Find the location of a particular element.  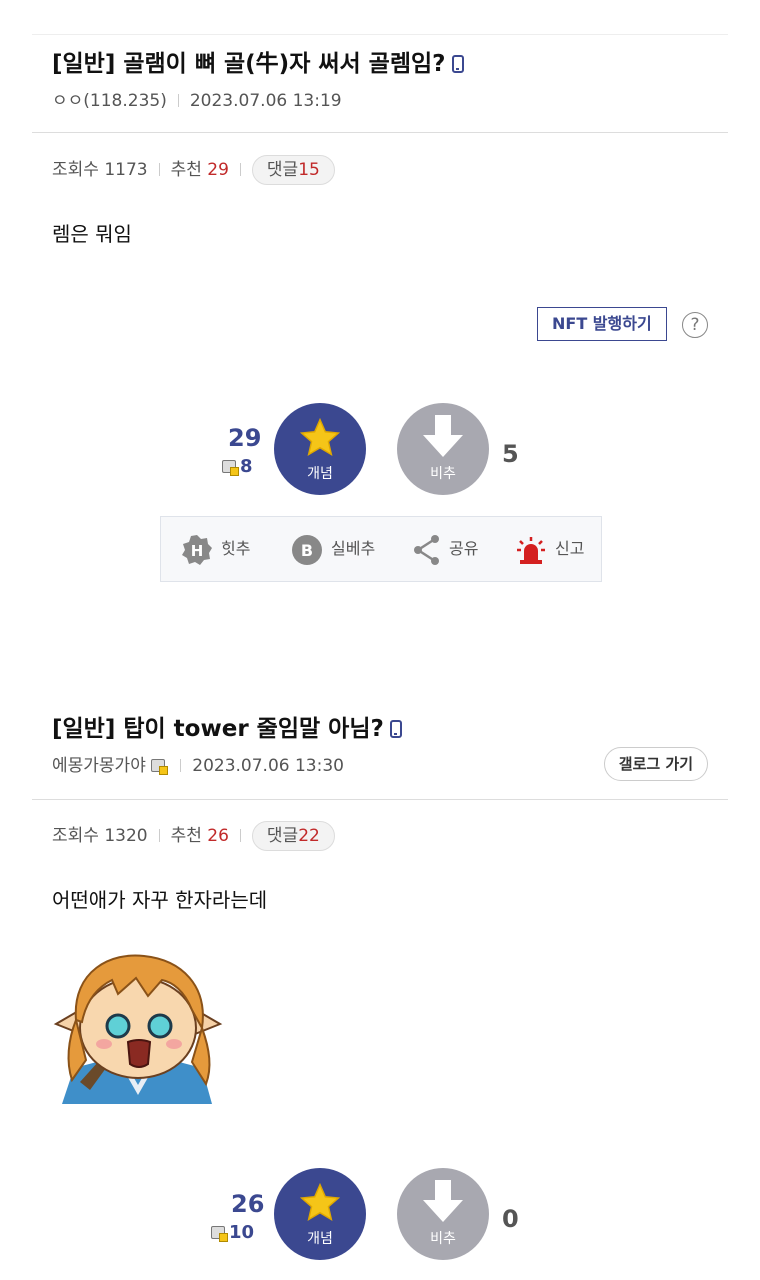

recommend-count: 26 is located at coordinates (218, 836).